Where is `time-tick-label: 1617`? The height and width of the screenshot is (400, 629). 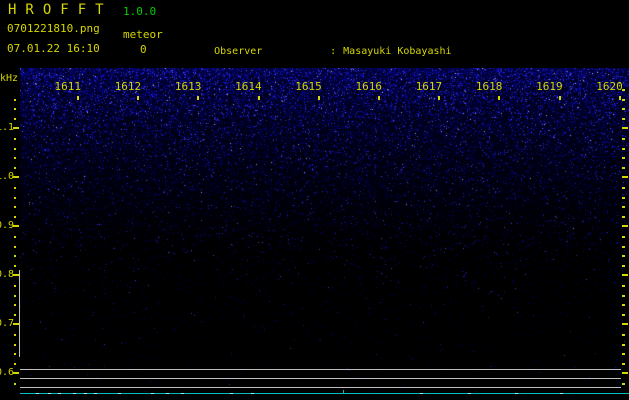 time-tick-label: 1617 is located at coordinates (429, 86).